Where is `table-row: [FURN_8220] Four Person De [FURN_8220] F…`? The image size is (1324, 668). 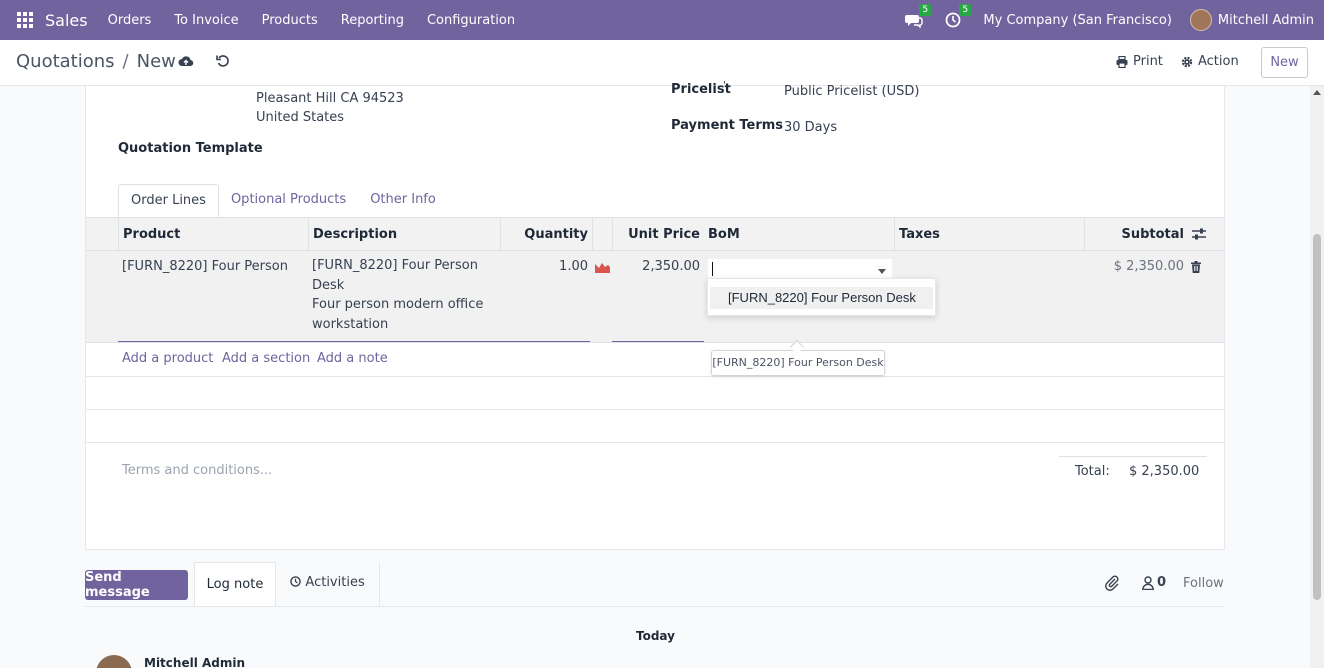 table-row: [FURN_8220] Four Person De [FURN_8220] F… is located at coordinates (655, 297).